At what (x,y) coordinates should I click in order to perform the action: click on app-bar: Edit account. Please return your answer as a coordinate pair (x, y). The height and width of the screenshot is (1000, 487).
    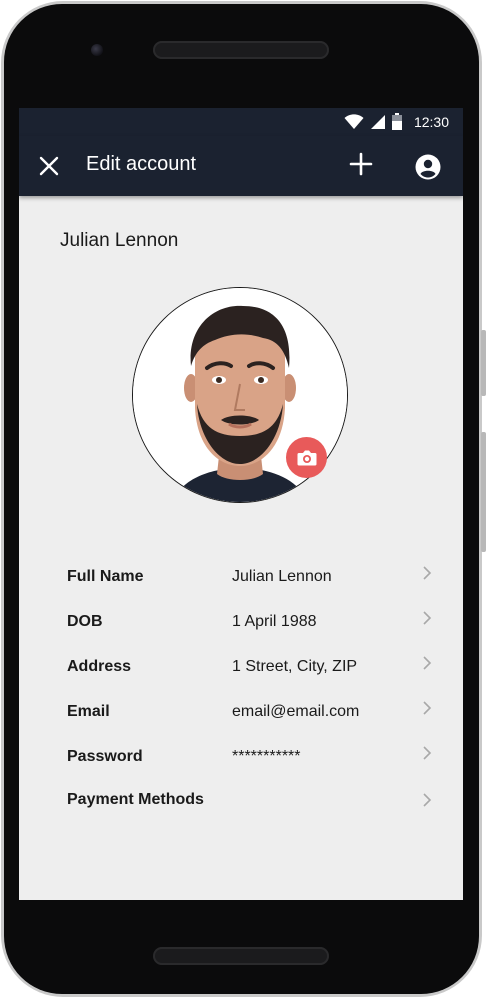
    Looking at the image, I should click on (241, 166).